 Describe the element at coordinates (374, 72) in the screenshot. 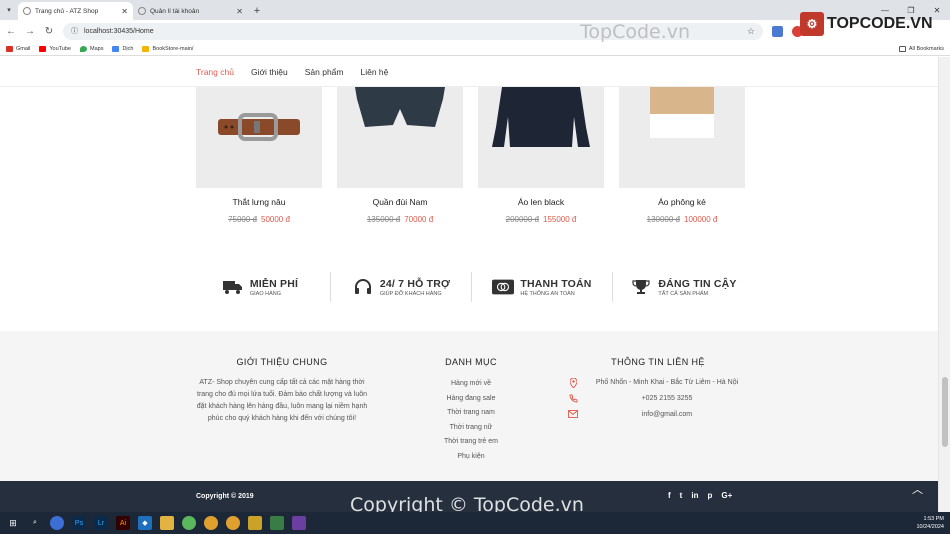

I see `nav-contact: Liên hệ` at that location.